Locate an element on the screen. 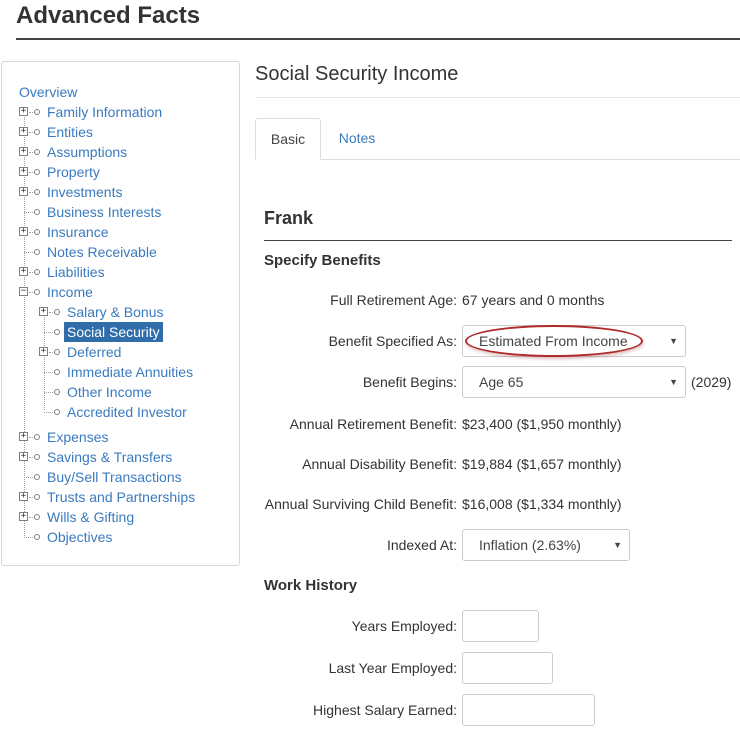 The image size is (740, 737). sidebar-item-family-information: + Family Information is located at coordinates (119, 112).